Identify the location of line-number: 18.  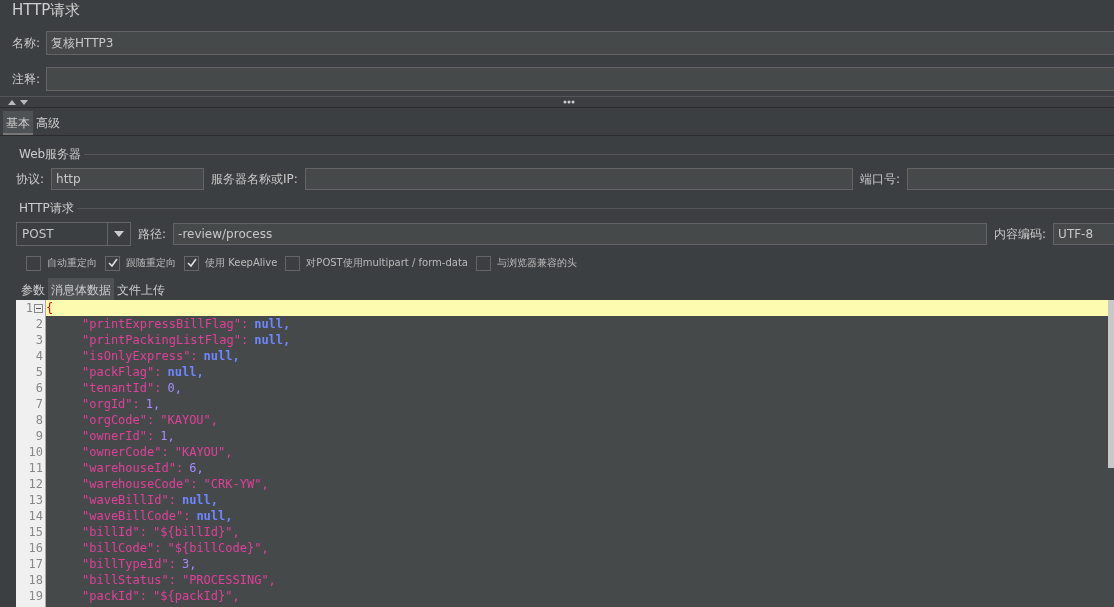
(35, 580).